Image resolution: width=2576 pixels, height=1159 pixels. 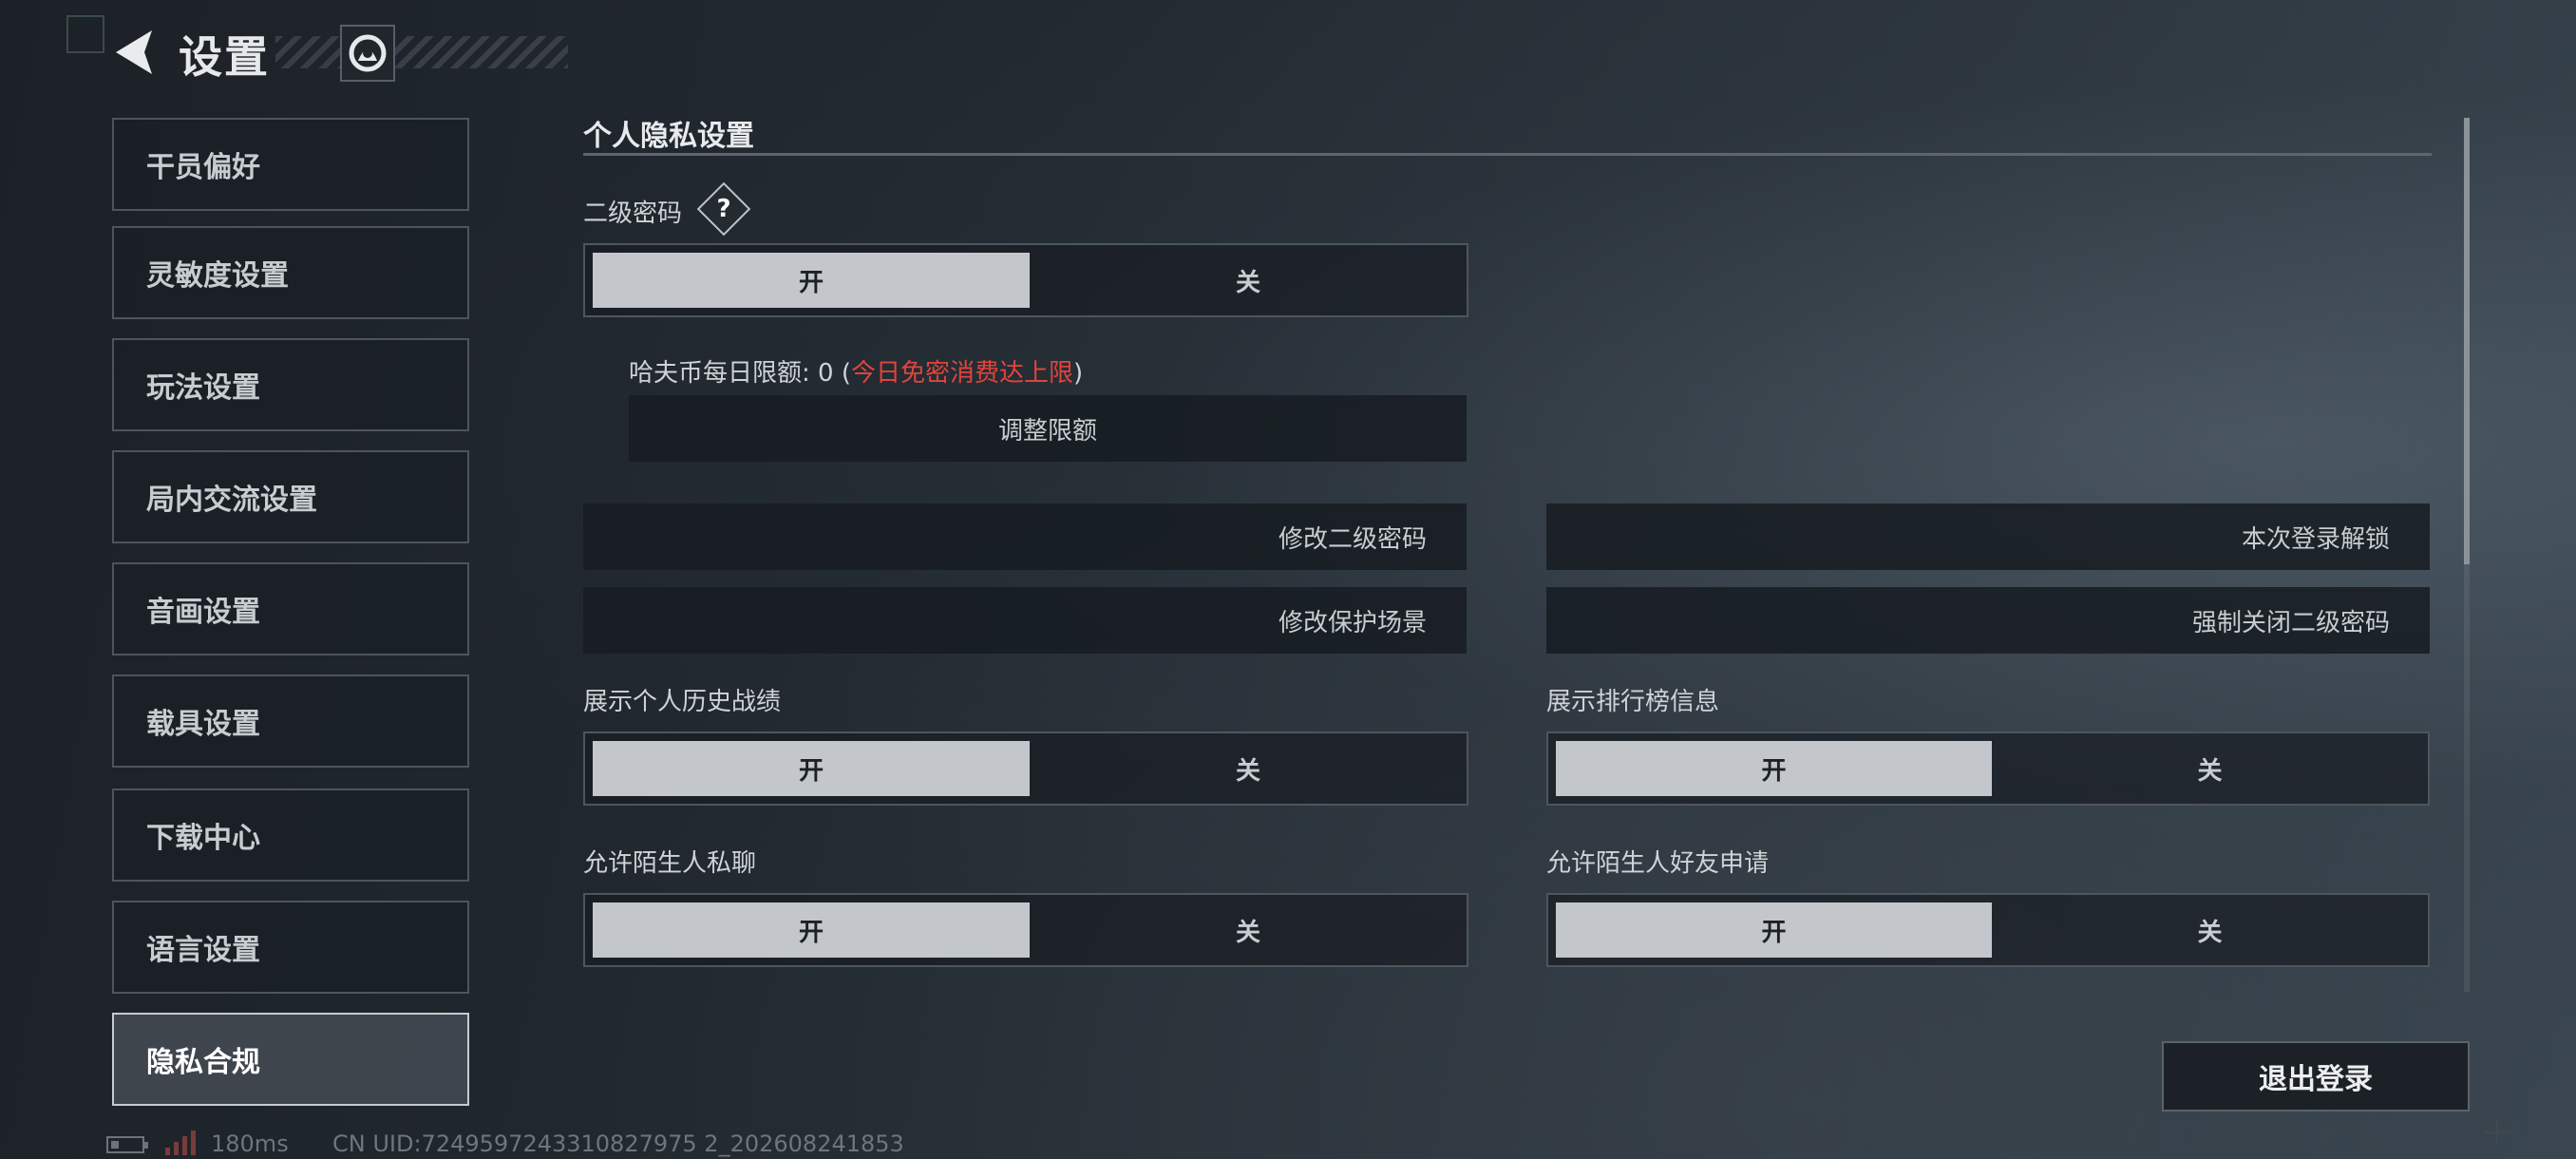 What do you see at coordinates (203, 724) in the screenshot?
I see `sidebar-item-label: 载具设置` at bounding box center [203, 724].